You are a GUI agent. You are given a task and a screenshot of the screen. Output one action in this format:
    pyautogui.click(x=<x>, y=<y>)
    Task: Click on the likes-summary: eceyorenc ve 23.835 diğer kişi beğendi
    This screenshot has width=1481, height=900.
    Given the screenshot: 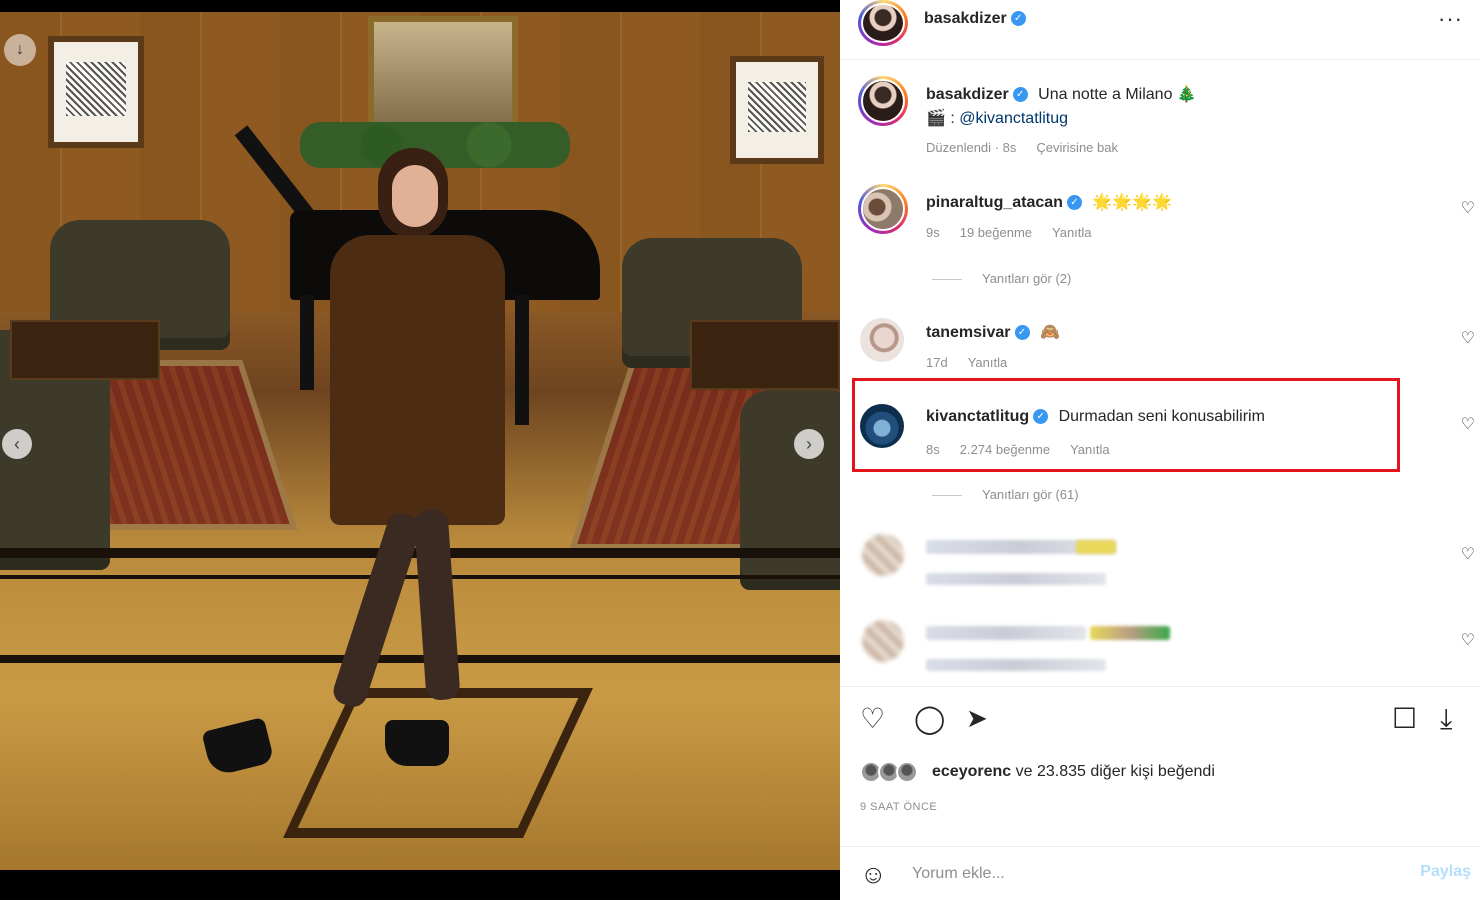 What is the action you would take?
    pyautogui.click(x=1073, y=772)
    